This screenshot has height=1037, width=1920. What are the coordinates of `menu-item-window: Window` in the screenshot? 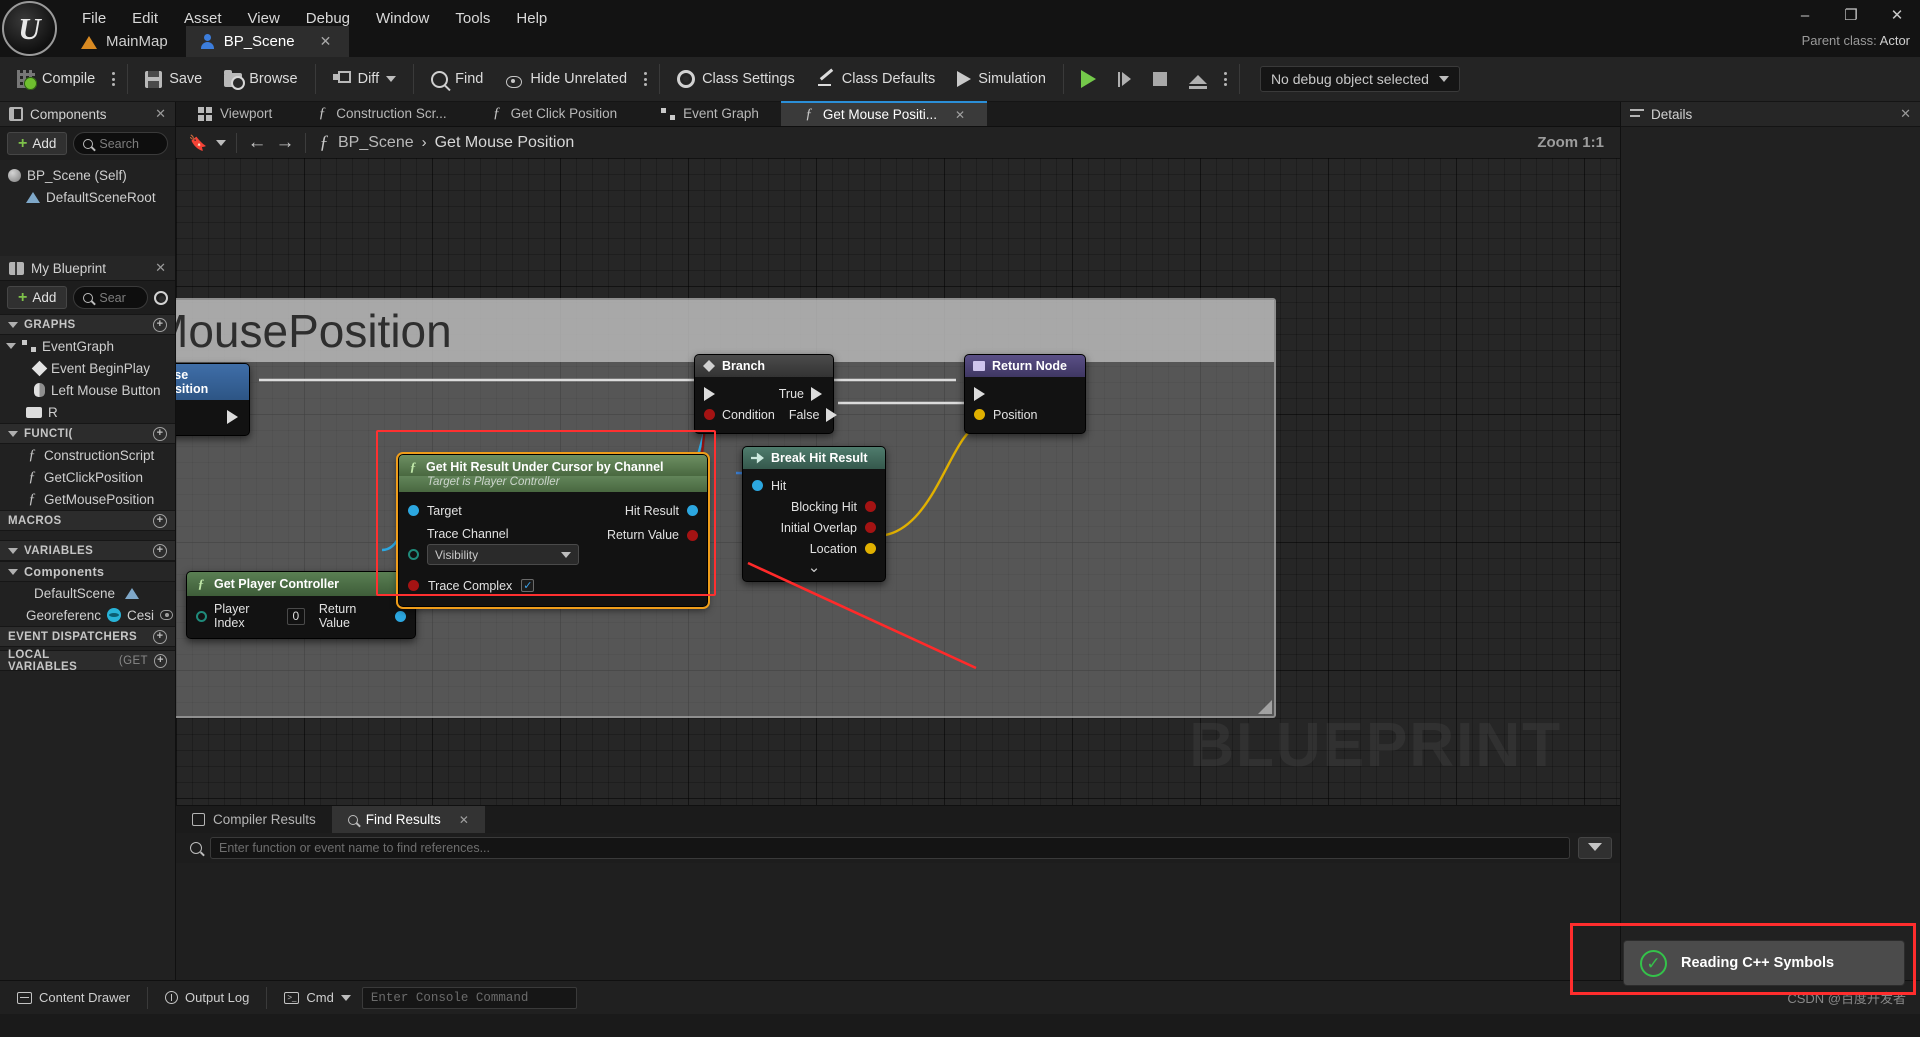 It's located at (402, 18).